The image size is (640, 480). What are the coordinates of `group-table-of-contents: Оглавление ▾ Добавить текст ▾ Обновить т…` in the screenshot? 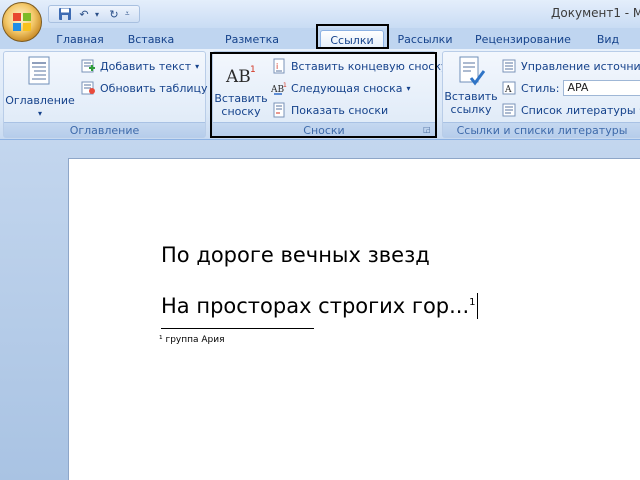 It's located at (105, 94).